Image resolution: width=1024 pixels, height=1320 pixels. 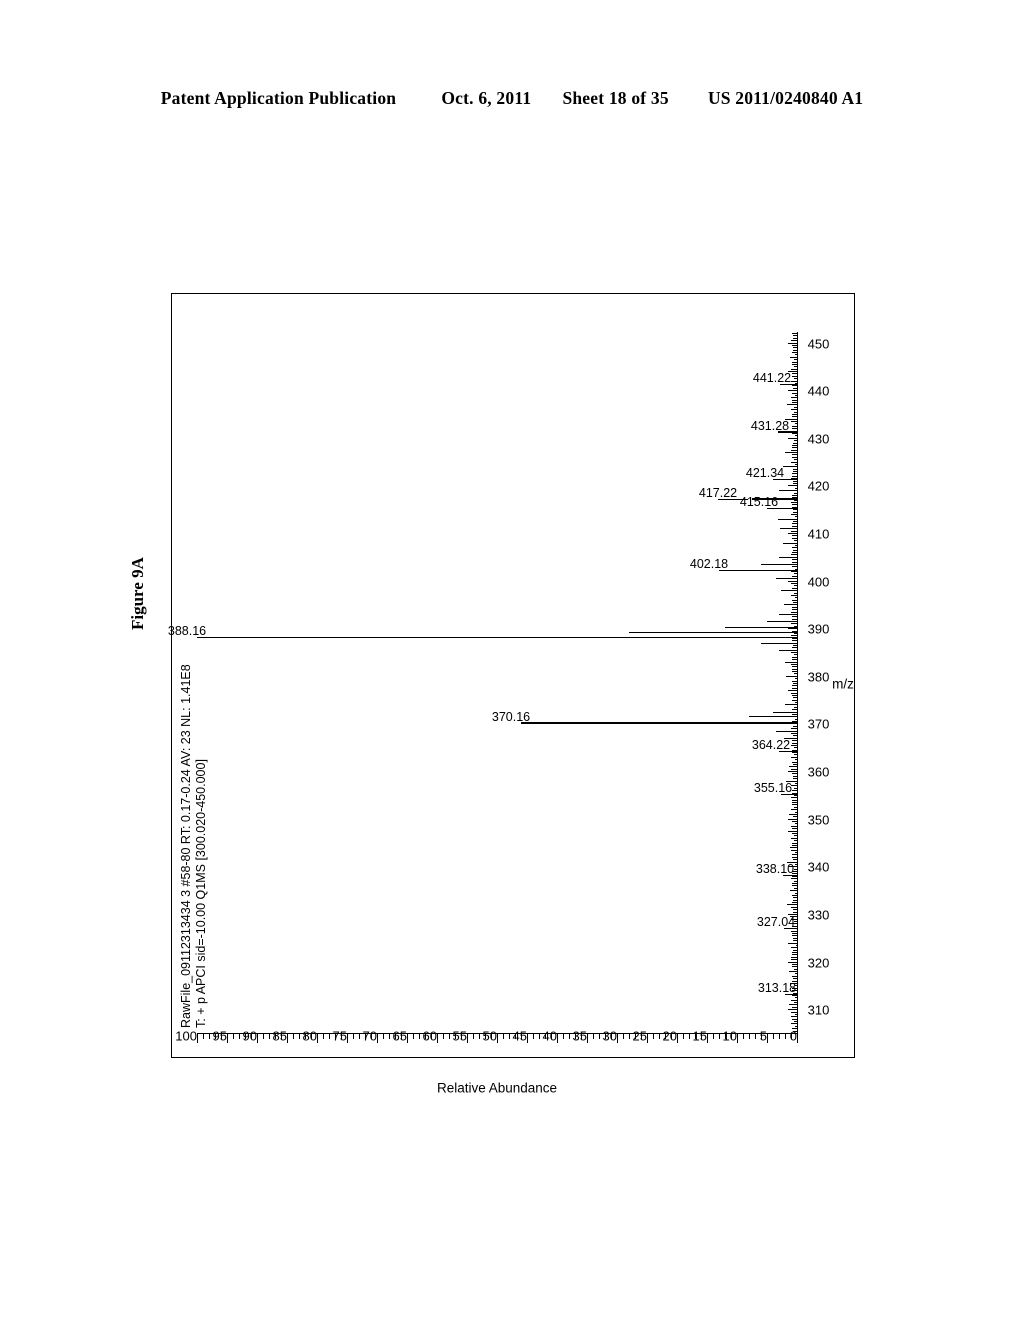 What do you see at coordinates (774, 869) in the screenshot?
I see `peak-label: 338.10` at bounding box center [774, 869].